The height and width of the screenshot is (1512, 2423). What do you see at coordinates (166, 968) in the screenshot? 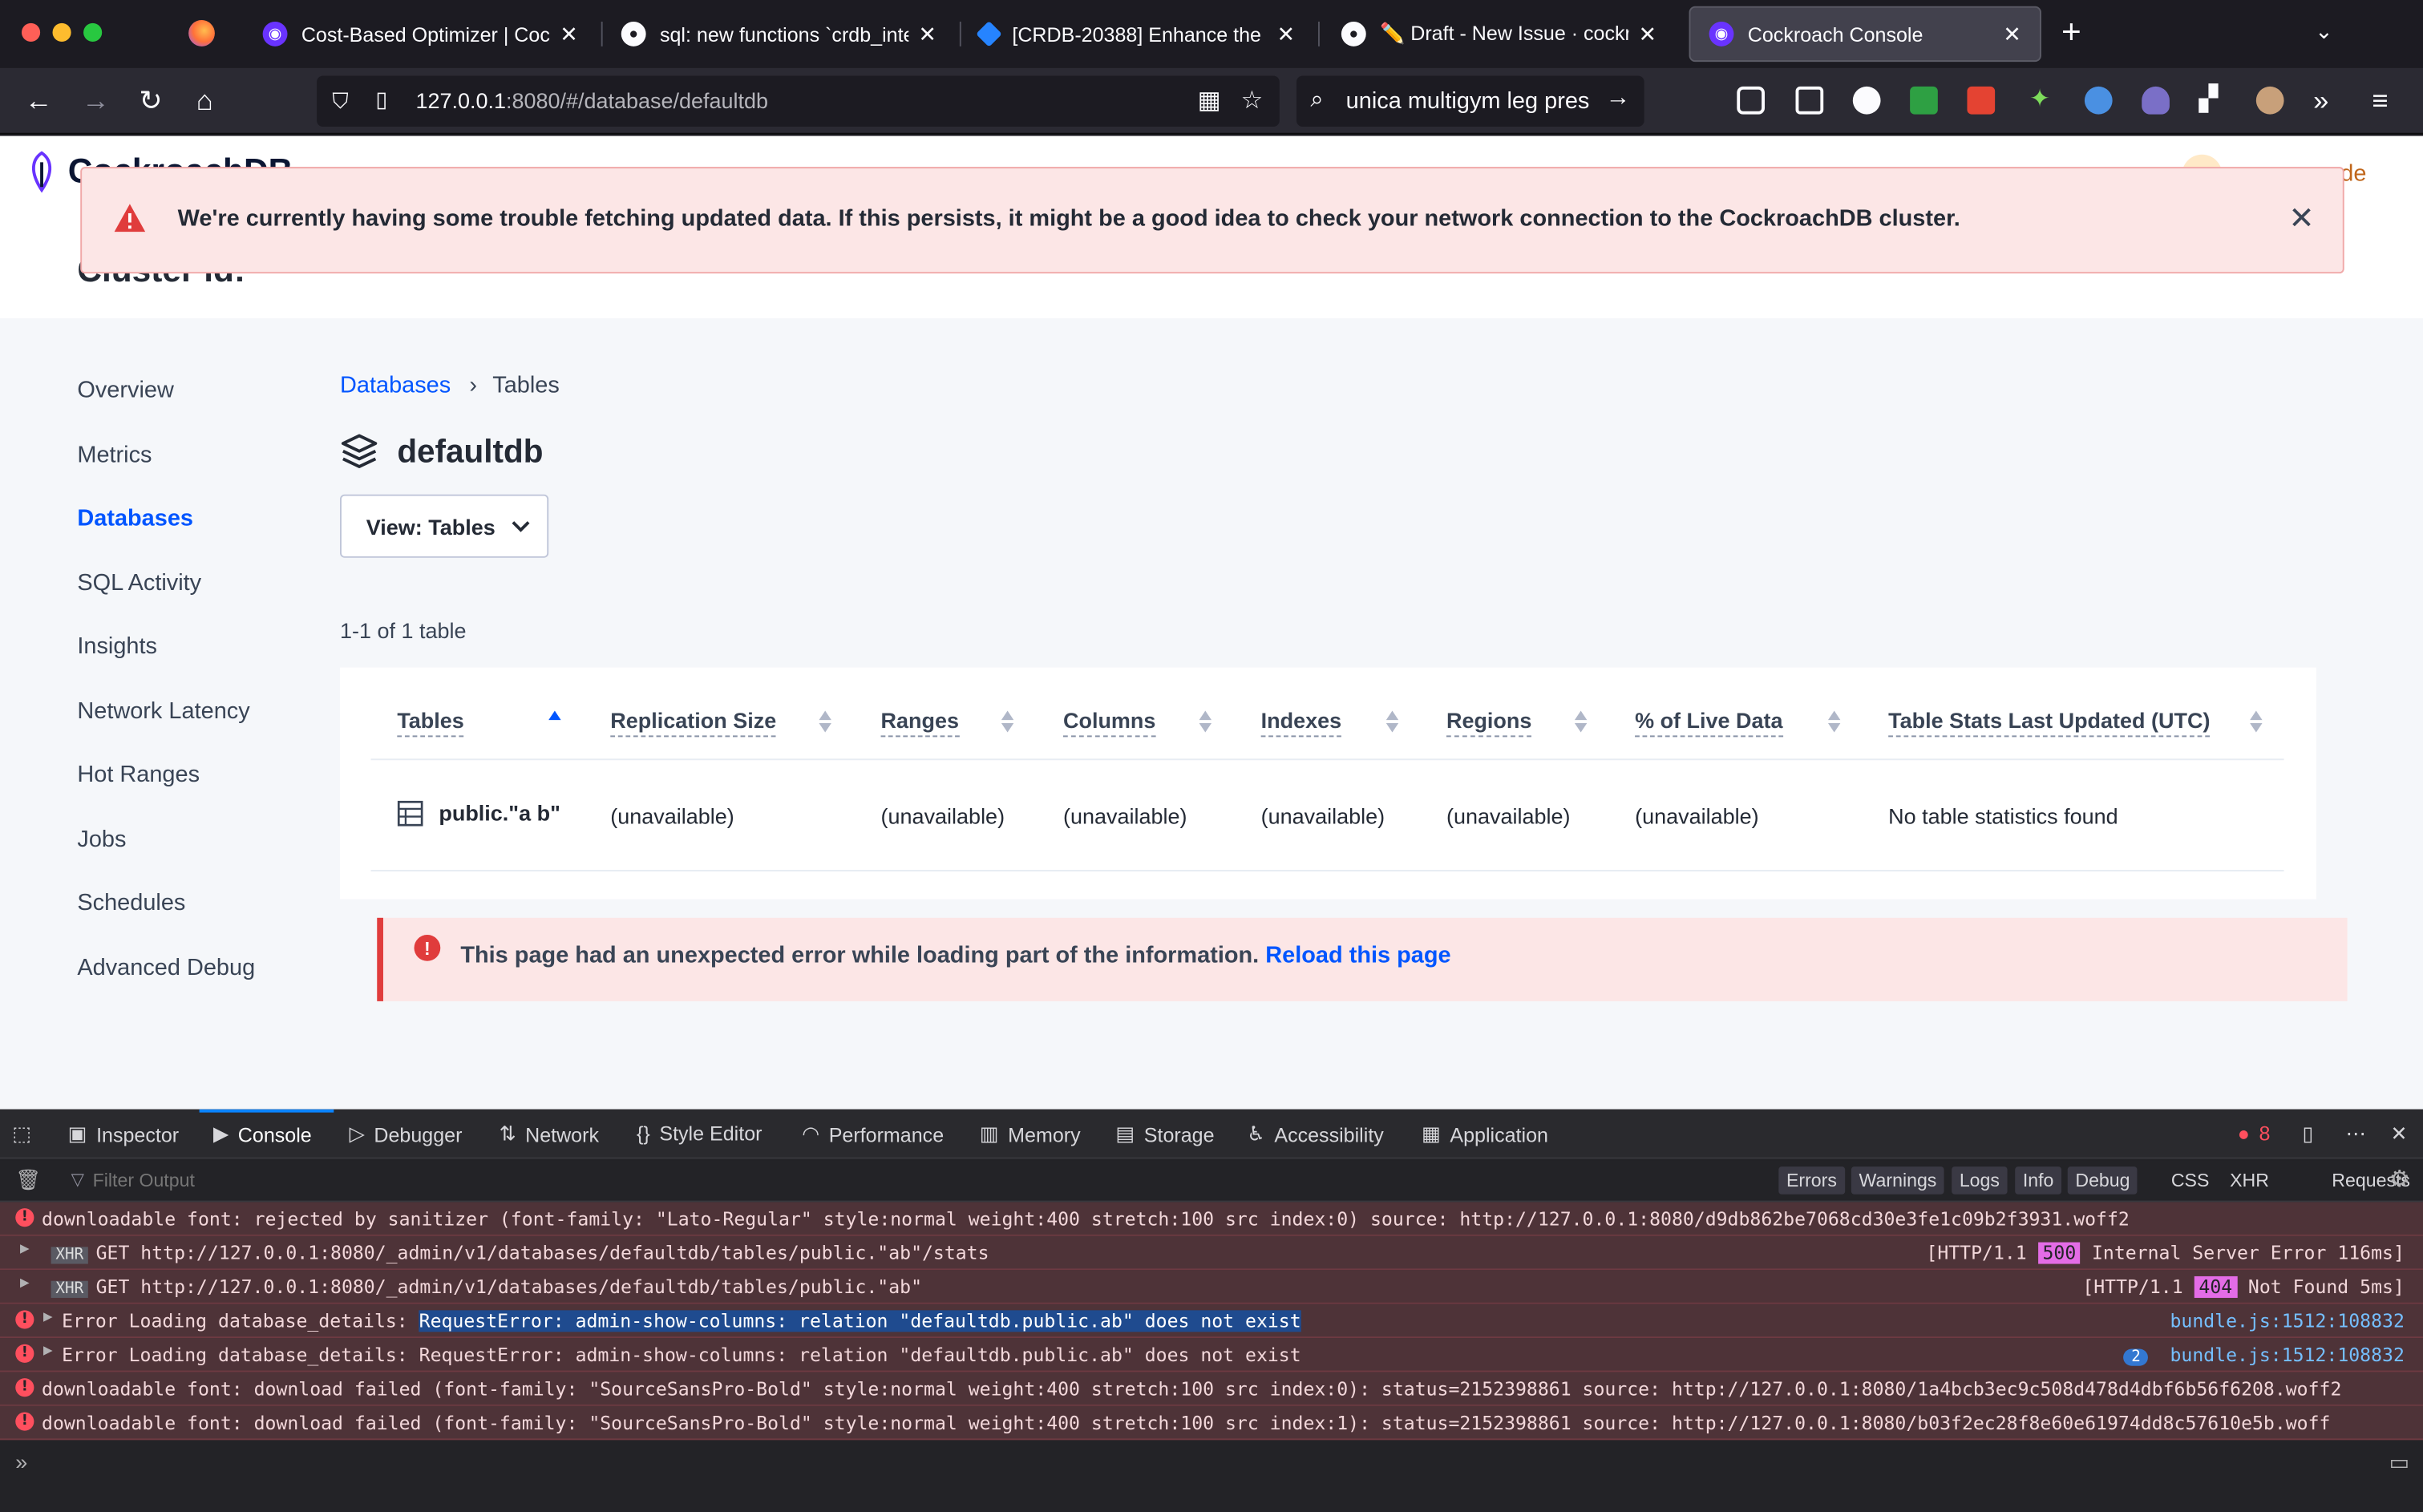
I see `sidebar-item-advanced-debug: Advanced Debug` at bounding box center [166, 968].